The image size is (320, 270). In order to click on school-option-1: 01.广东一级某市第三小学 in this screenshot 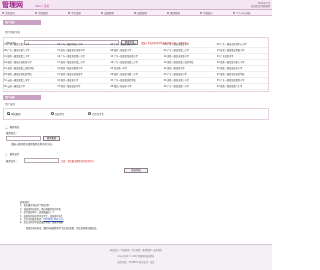, I will do `click(29, 45)`.